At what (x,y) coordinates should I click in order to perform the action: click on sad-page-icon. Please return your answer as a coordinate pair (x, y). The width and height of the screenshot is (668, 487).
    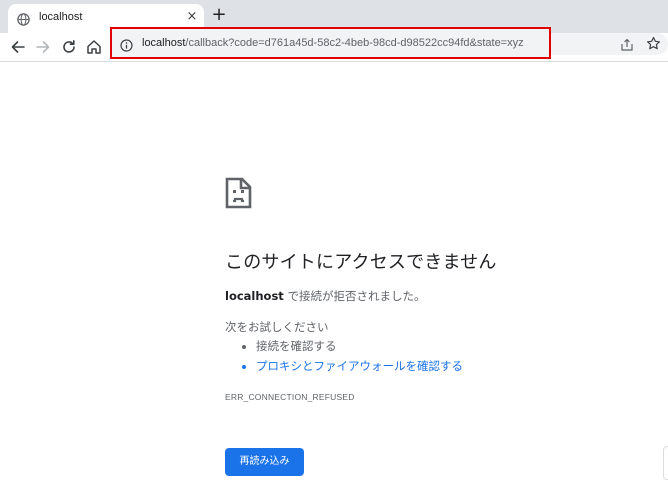
    Looking at the image, I should click on (238, 193).